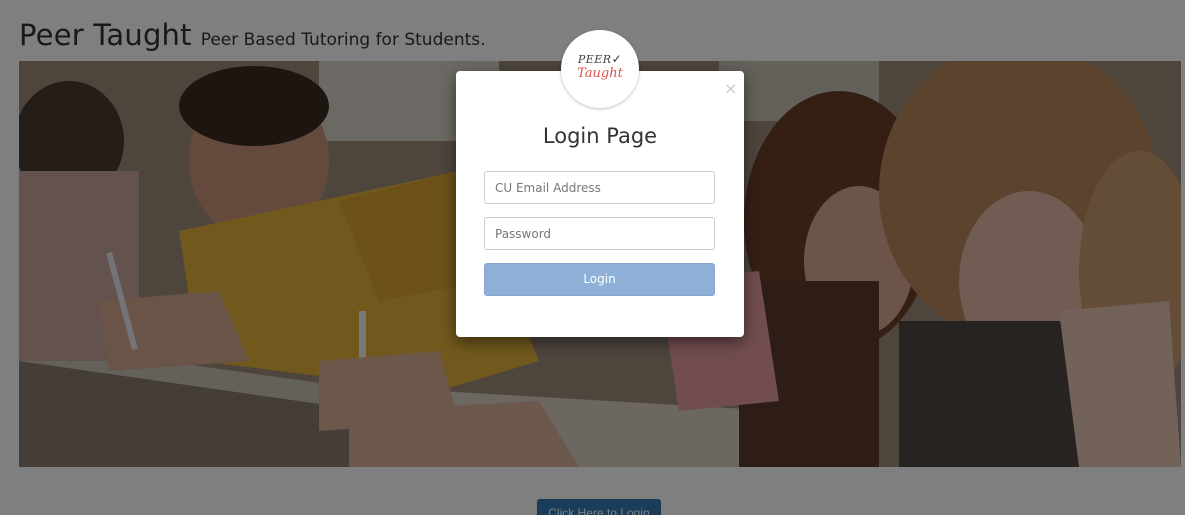 The image size is (1185, 515). Describe the element at coordinates (600, 136) in the screenshot. I see `modal-title: Login Page` at that location.